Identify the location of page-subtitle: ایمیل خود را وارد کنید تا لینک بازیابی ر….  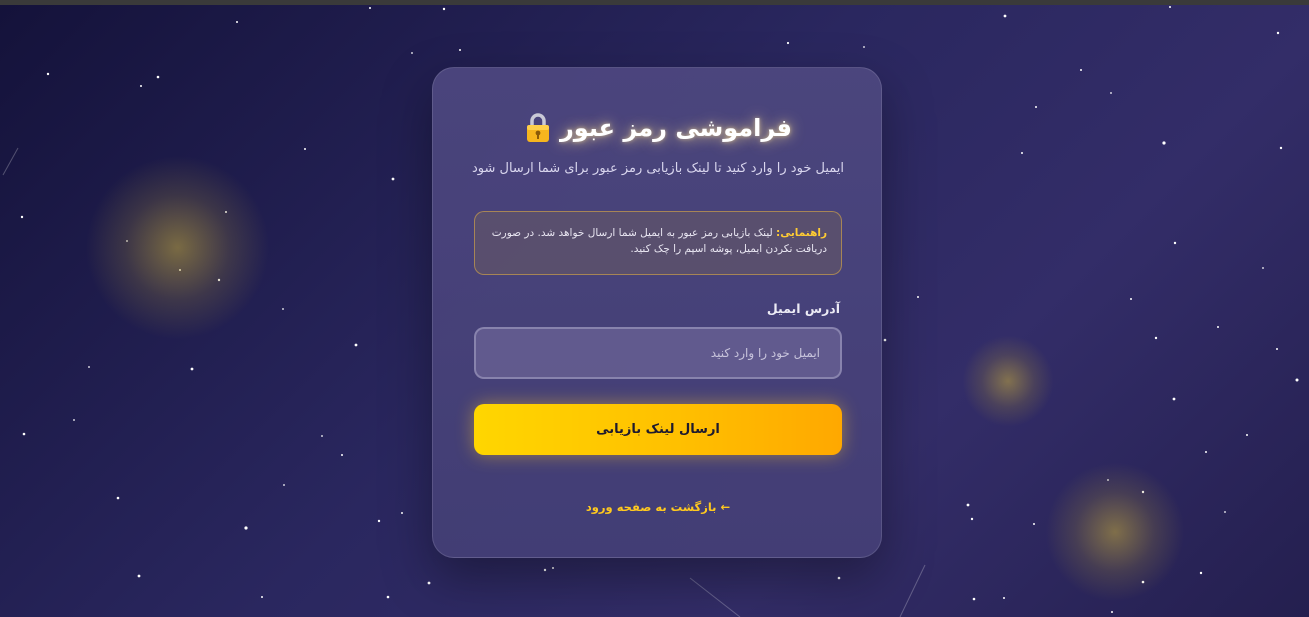
(657, 168).